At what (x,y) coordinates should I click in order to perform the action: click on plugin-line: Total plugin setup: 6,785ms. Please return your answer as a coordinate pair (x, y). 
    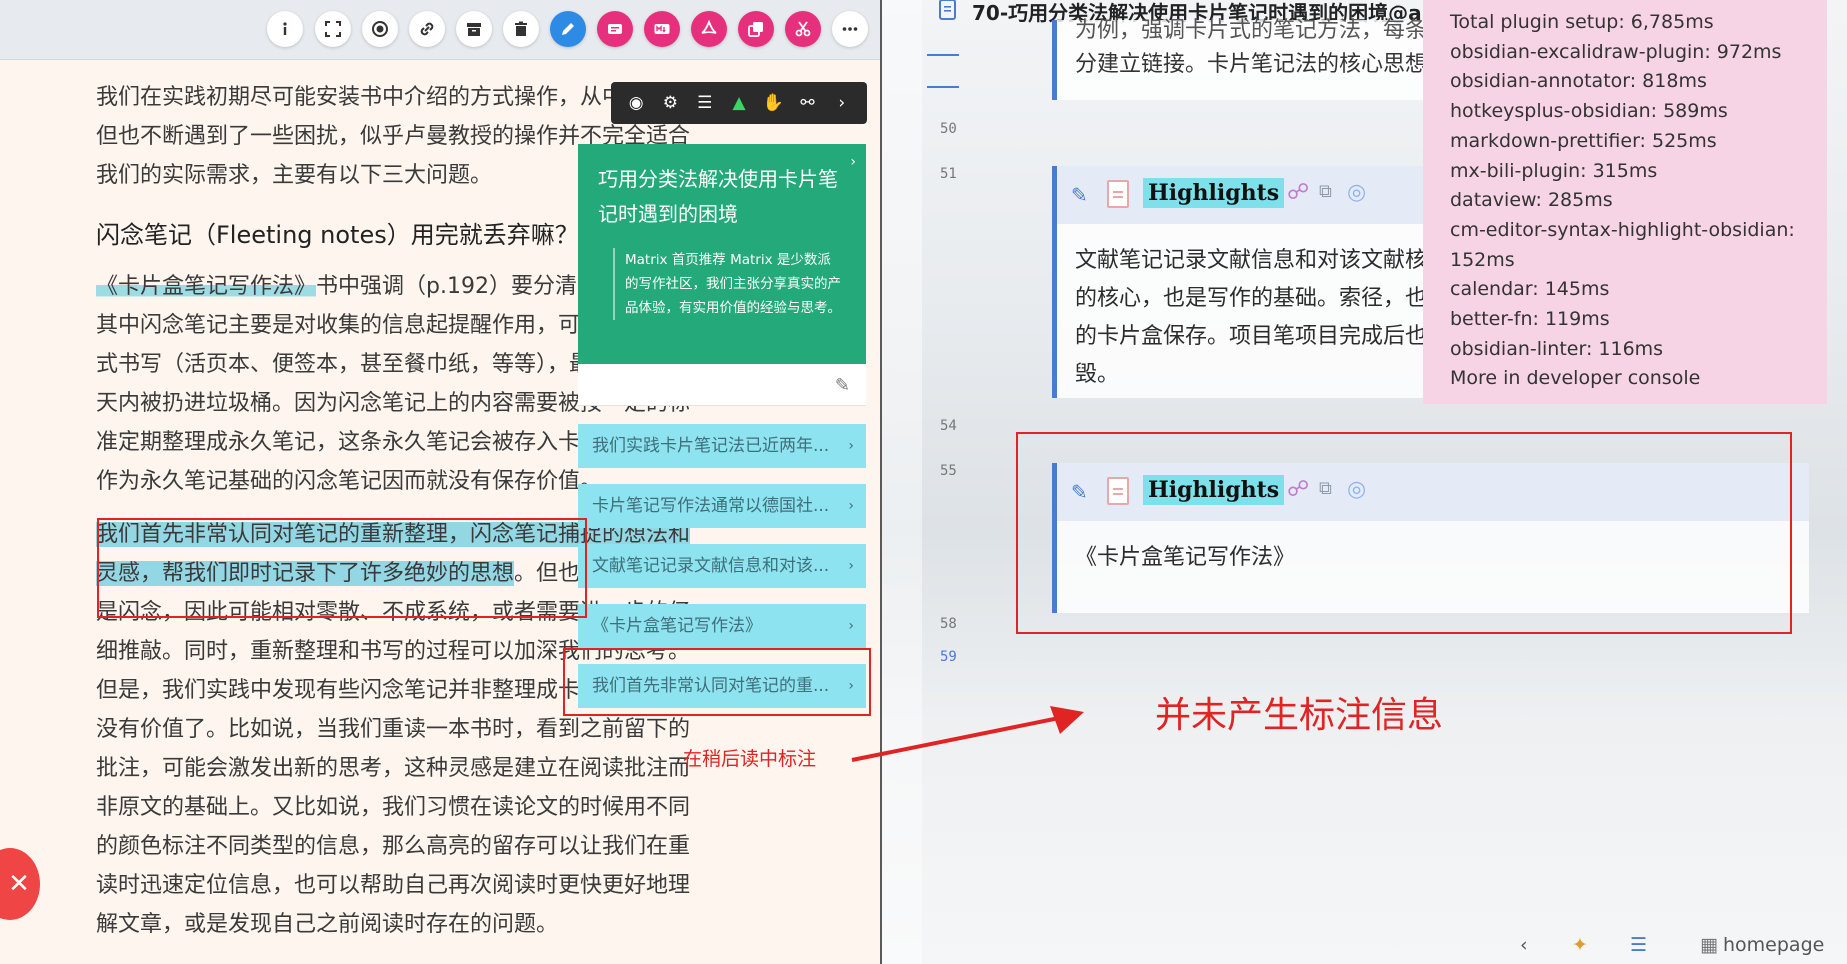
    Looking at the image, I should click on (1582, 22).